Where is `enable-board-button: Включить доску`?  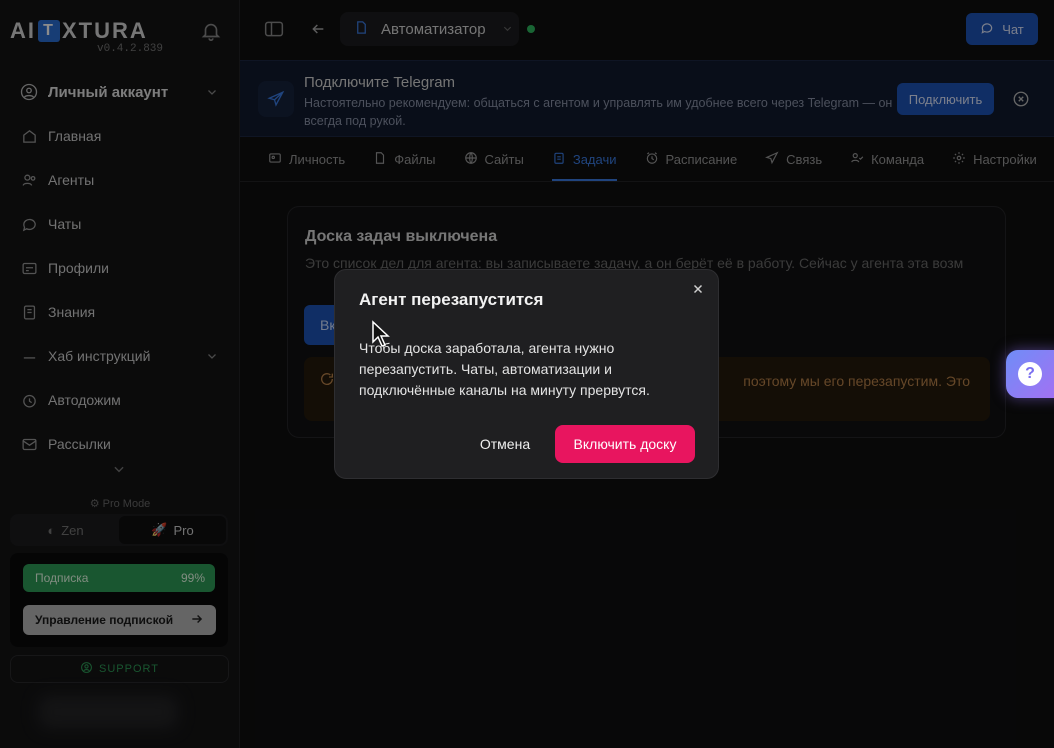 enable-board-button: Включить доску is located at coordinates (625, 444).